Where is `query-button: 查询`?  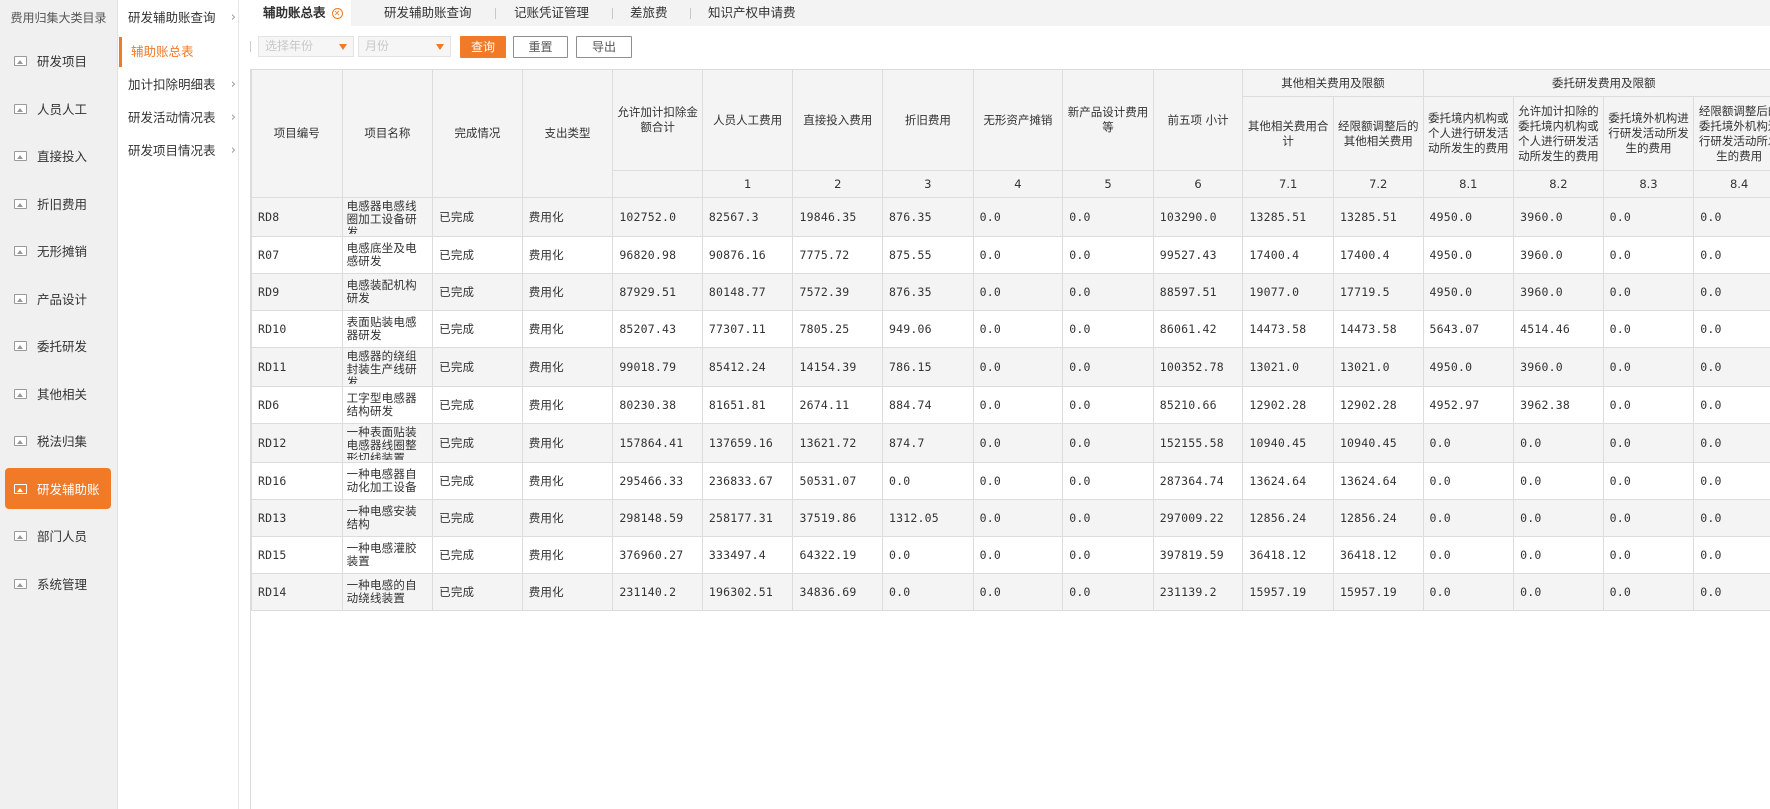 query-button: 查询 is located at coordinates (483, 47).